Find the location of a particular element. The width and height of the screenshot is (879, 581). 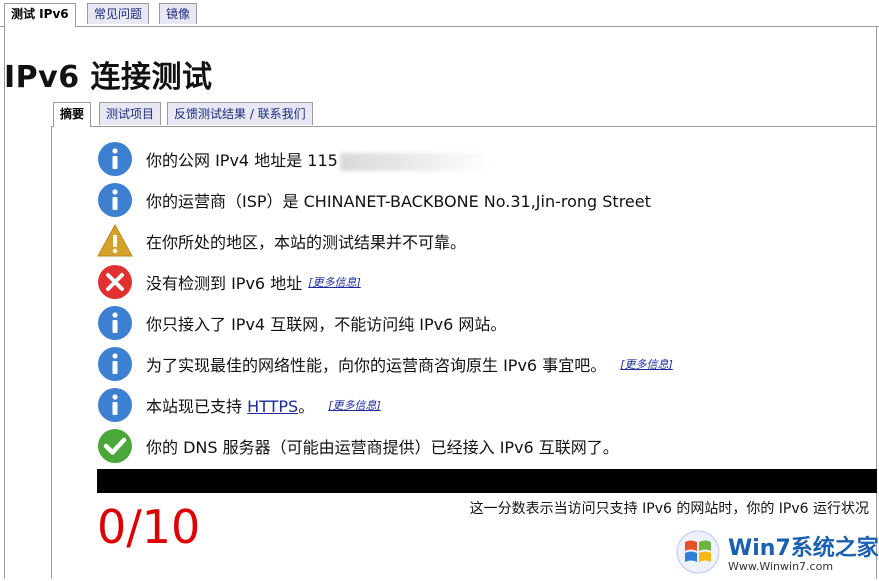

tab-test-items: 测试项目 is located at coordinates (130, 113).